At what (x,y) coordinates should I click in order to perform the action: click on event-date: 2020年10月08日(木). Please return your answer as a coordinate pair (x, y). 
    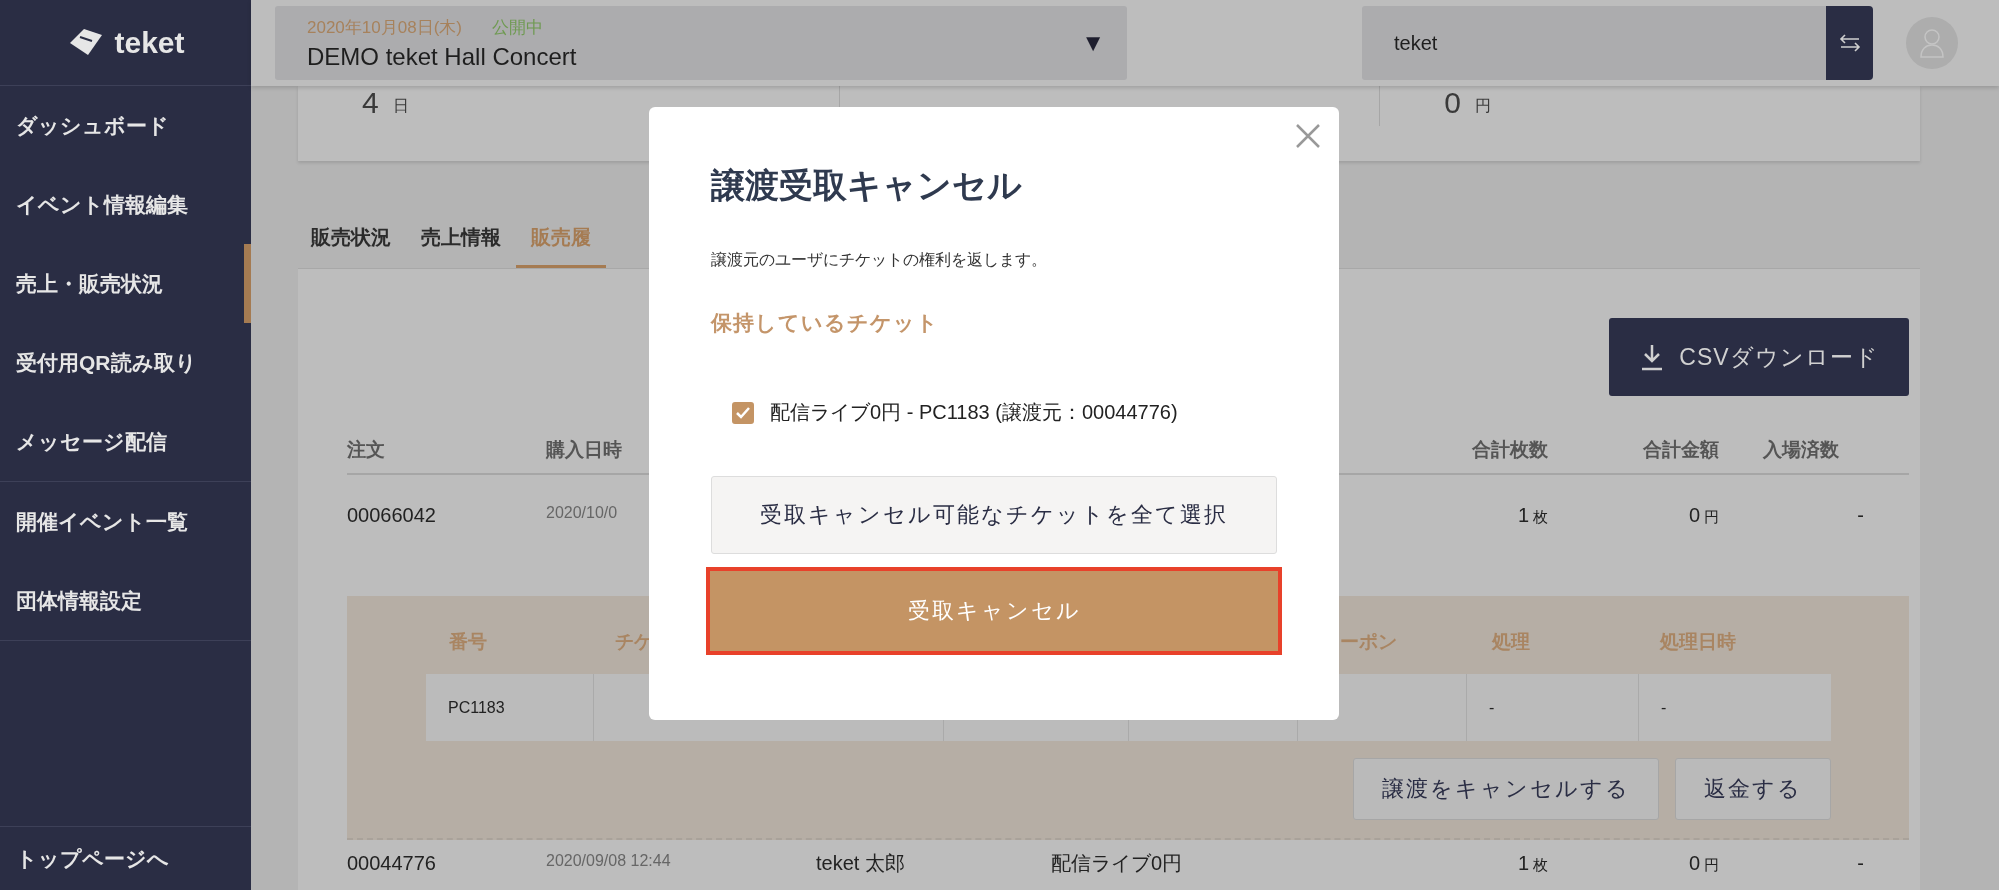
    Looking at the image, I should click on (384, 27).